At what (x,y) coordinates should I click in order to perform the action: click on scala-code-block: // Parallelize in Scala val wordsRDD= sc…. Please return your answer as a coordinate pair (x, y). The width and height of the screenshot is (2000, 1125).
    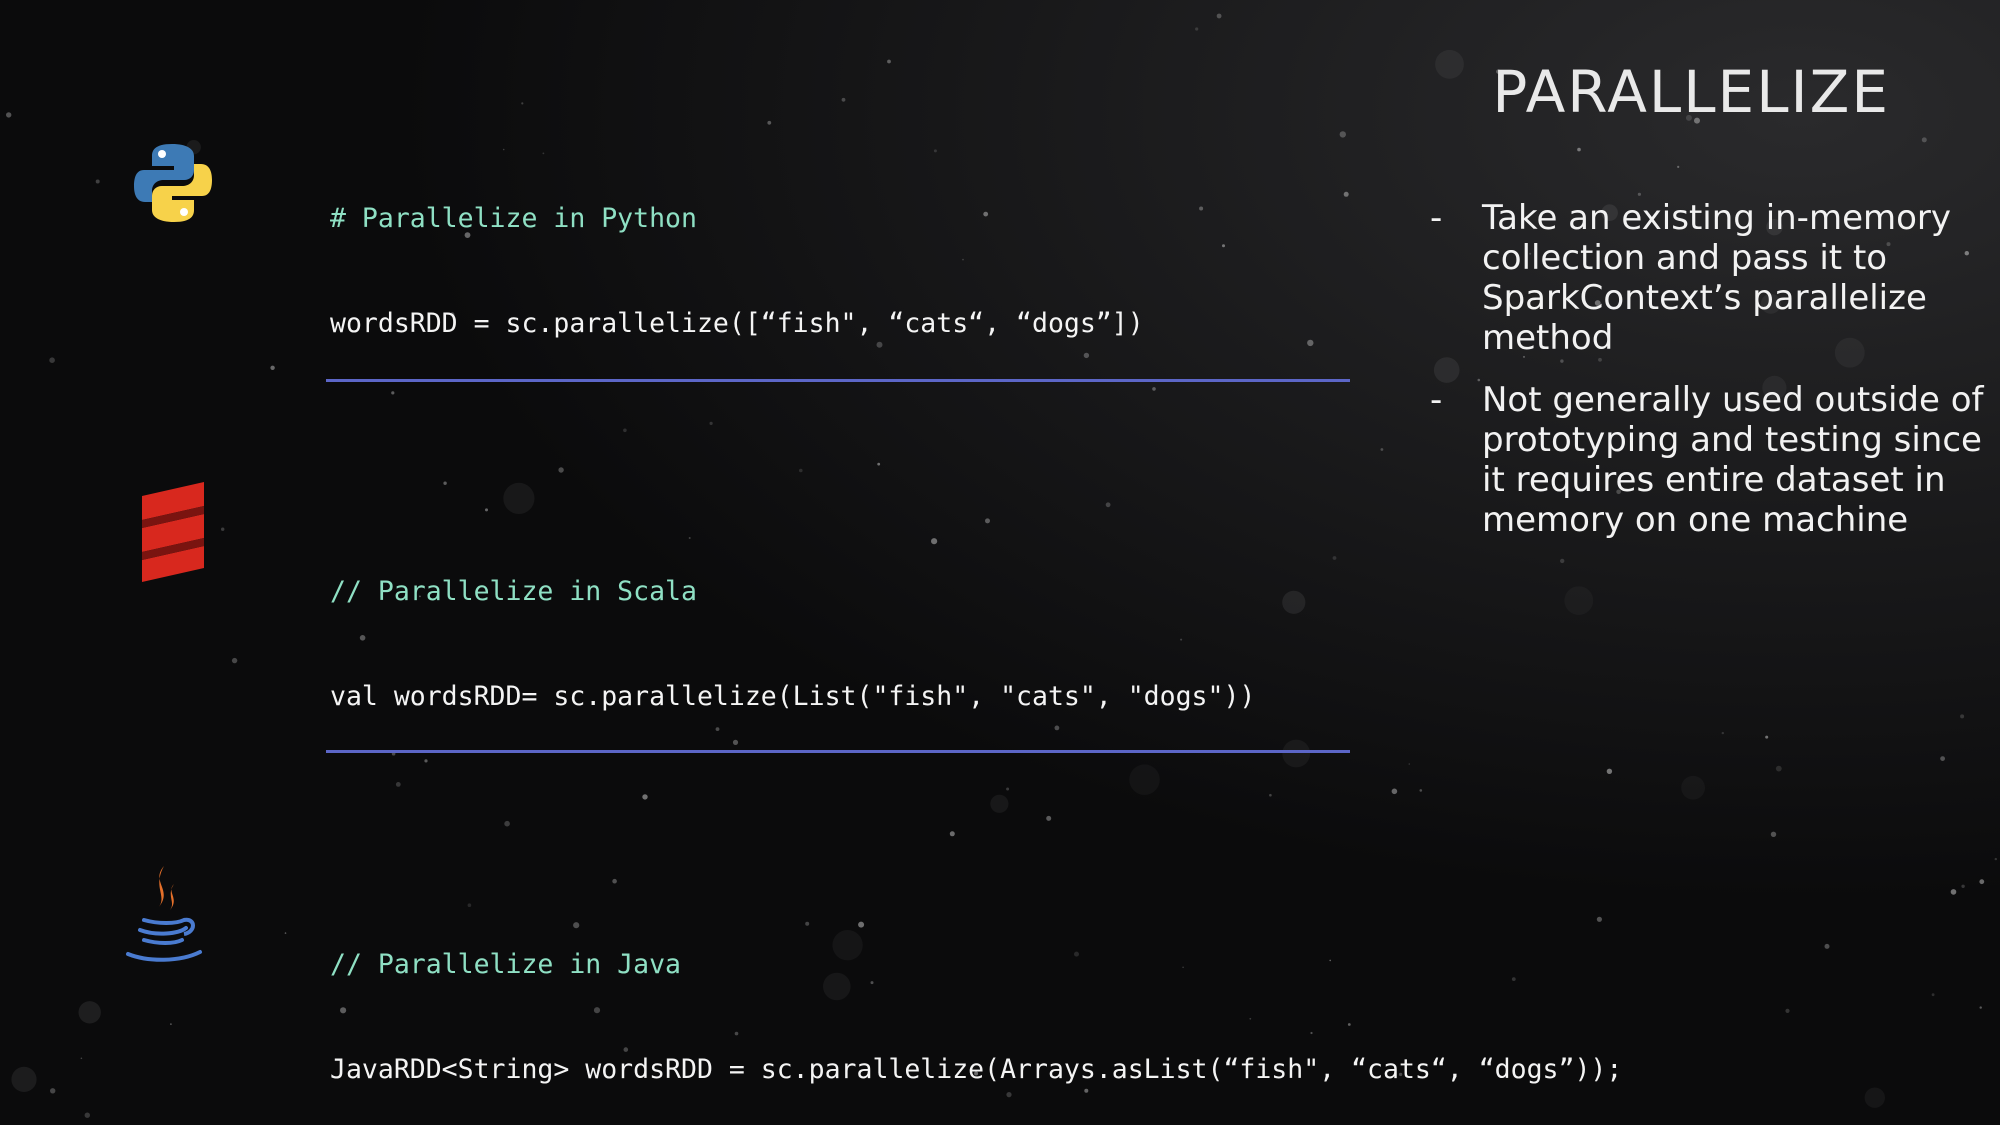
    Looking at the image, I should click on (792, 626).